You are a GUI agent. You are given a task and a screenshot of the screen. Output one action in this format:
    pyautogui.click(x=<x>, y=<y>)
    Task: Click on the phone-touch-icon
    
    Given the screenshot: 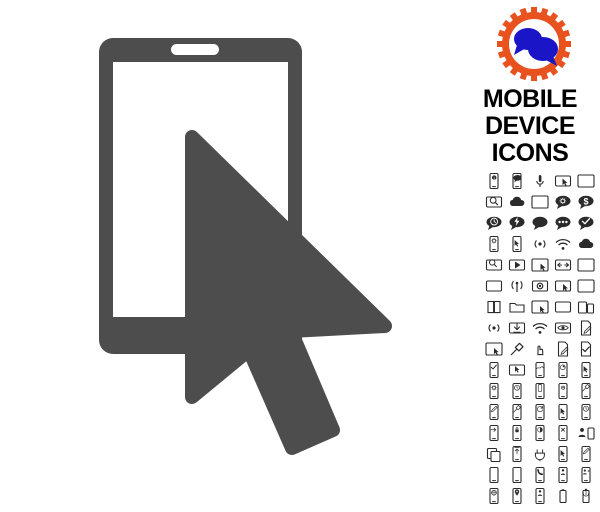 What is the action you would take?
    pyautogui.click(x=562, y=180)
    